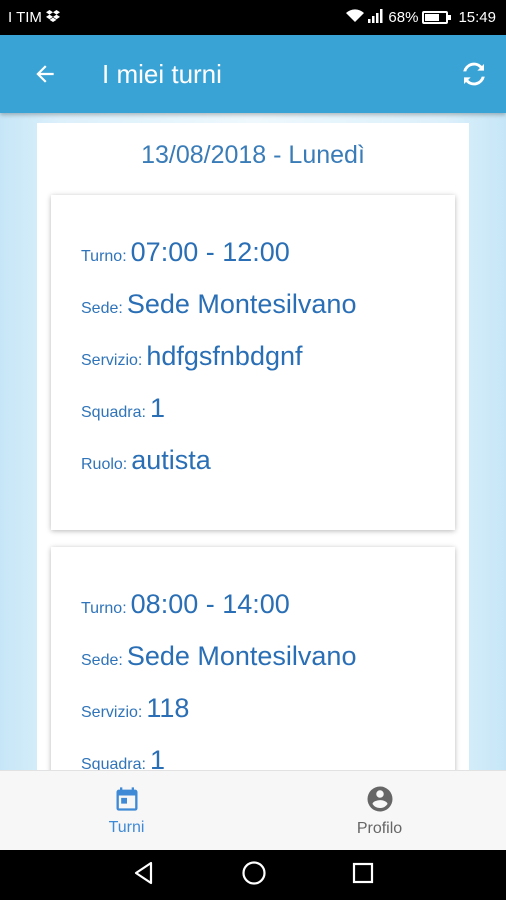 This screenshot has width=506, height=900. Describe the element at coordinates (25, 17) in the screenshot. I see `carrier-name: I TIM` at that location.